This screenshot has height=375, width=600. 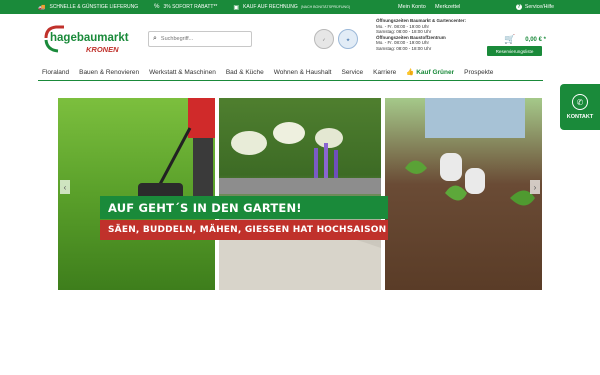 I want to click on usp-invoice-label: KAUF AUF RECHNUNG, so click(x=270, y=7).